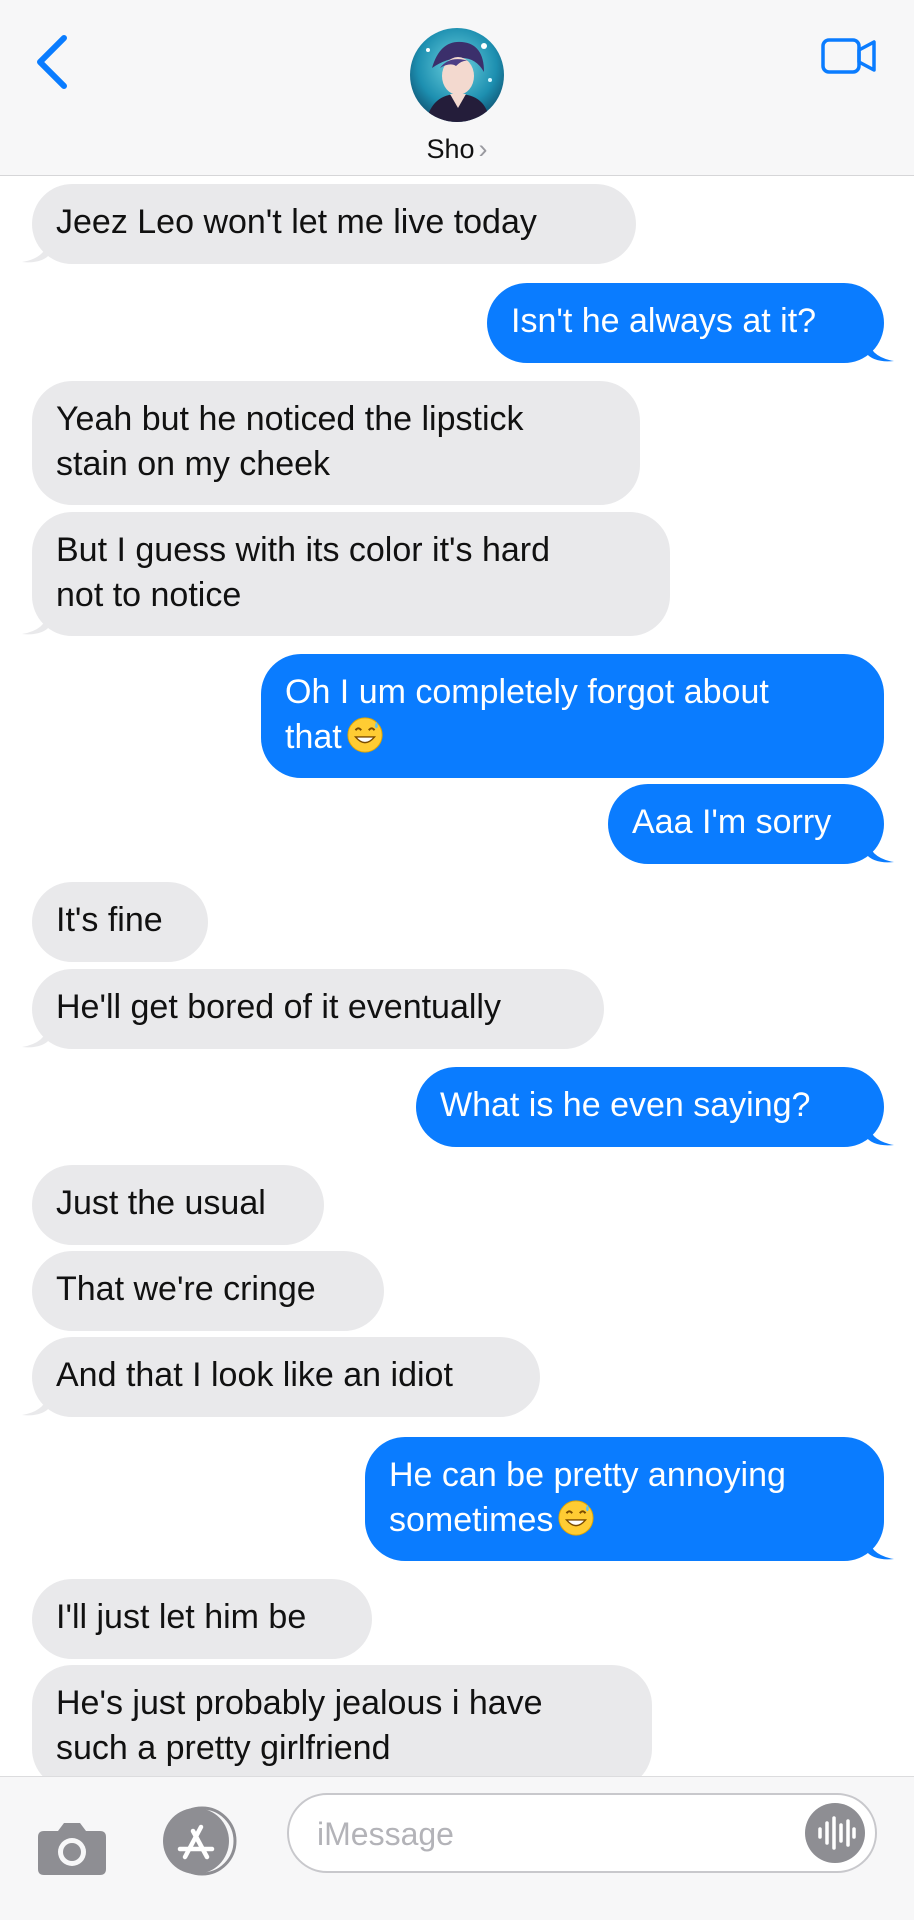 The width and height of the screenshot is (914, 1920). I want to click on chevron-left-icon, so click(52, 62).